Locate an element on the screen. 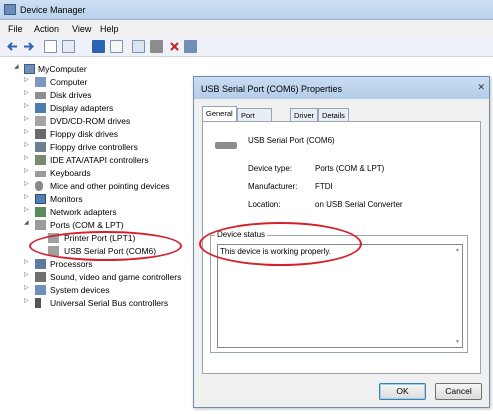 The height and width of the screenshot is (414, 493). forward-arrow-icon is located at coordinates (28, 46).